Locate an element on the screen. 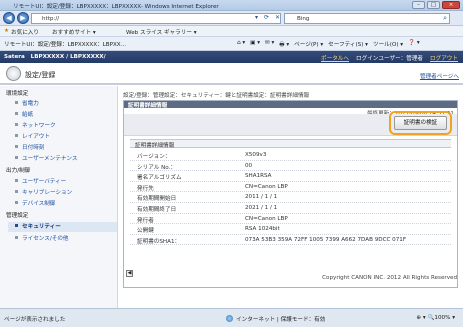  maximize-button: □ is located at coordinates (433, 5).